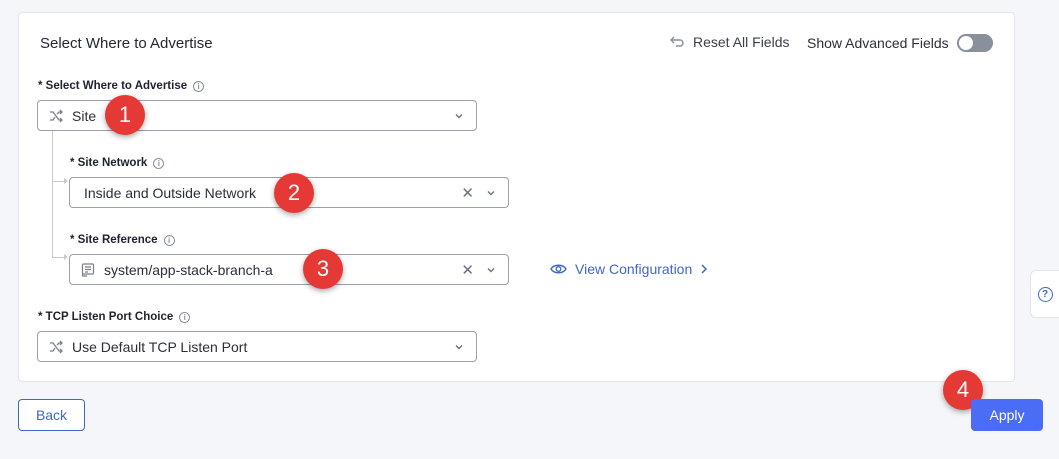 Image resolution: width=1059 pixels, height=459 pixels. Describe the element at coordinates (294, 193) in the screenshot. I see `step-badge-2: 2` at that location.